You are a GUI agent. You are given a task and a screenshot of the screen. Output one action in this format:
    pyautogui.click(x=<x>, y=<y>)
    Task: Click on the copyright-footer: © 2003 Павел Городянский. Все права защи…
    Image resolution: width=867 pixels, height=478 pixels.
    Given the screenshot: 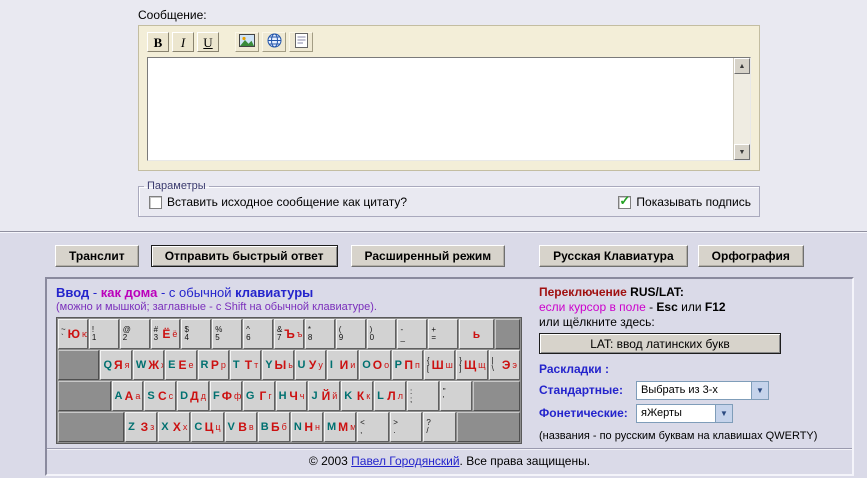 What is the action you would take?
    pyautogui.click(x=449, y=461)
    